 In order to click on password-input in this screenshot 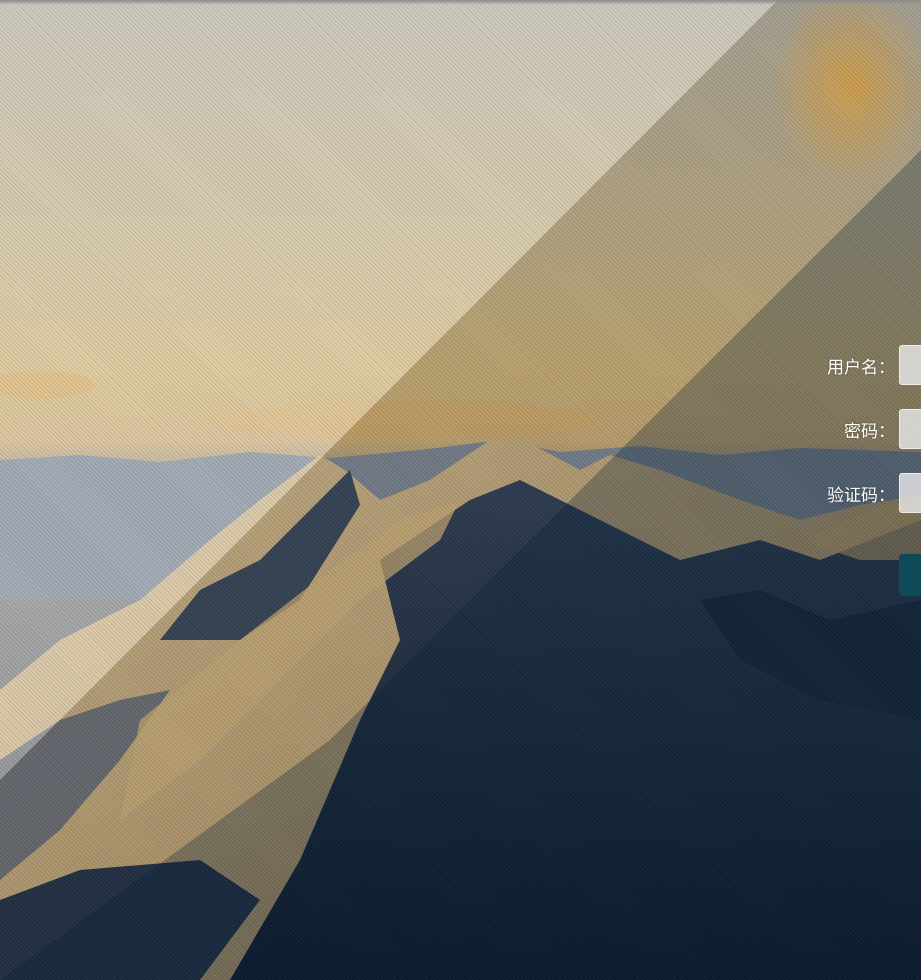, I will do `click(910, 429)`.